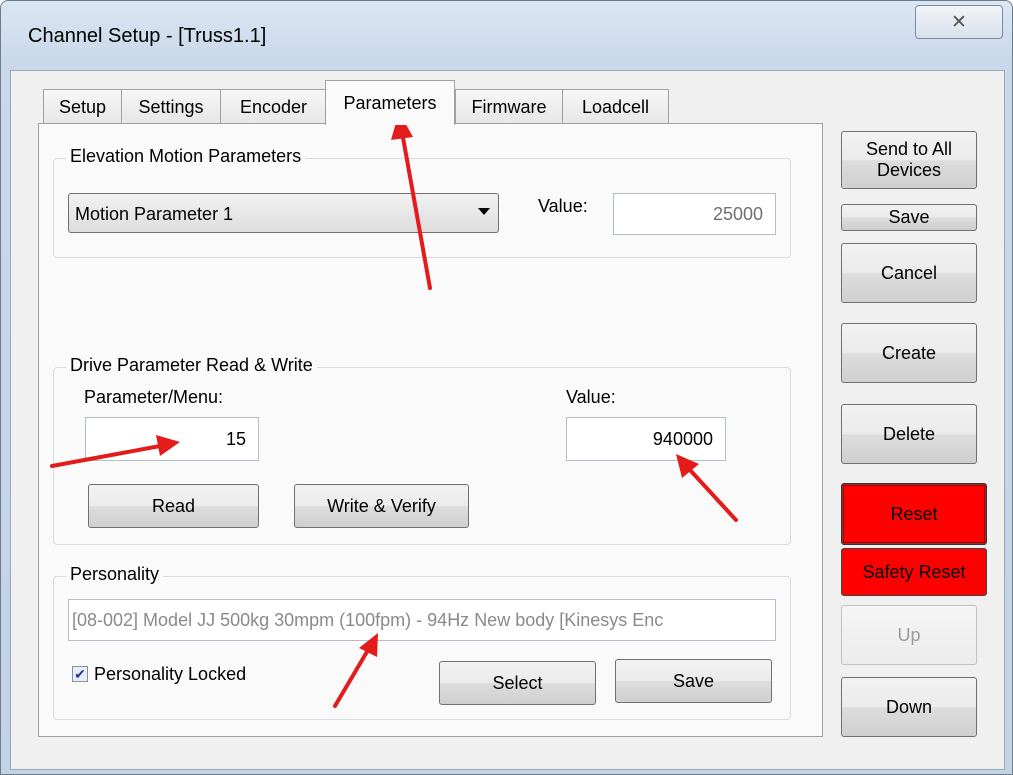  I want to click on read-button: Read, so click(173, 506).